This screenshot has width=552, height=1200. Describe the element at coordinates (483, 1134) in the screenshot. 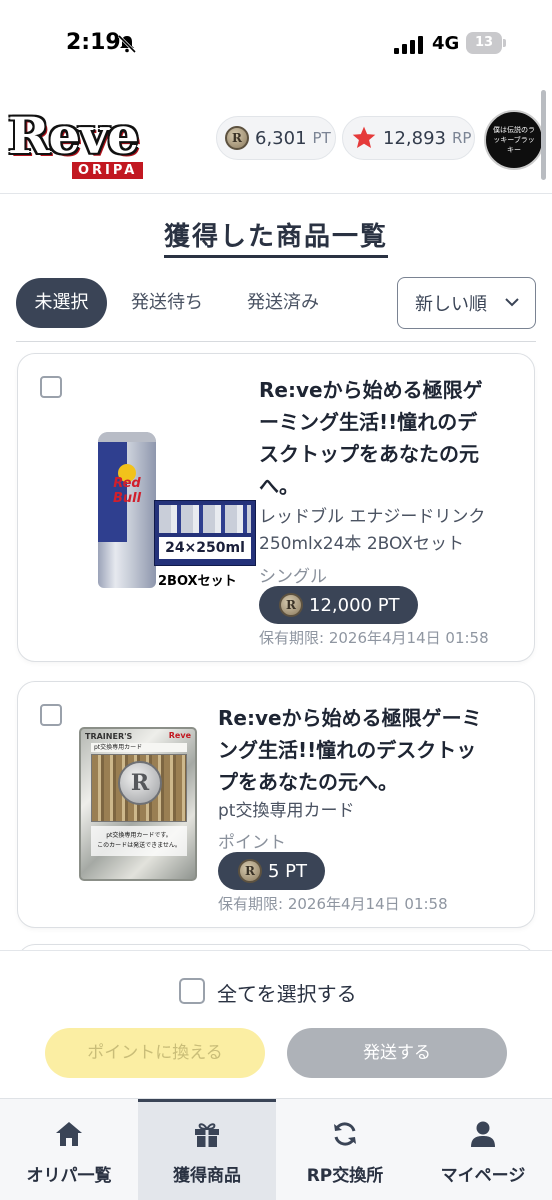

I see `user-icon` at that location.